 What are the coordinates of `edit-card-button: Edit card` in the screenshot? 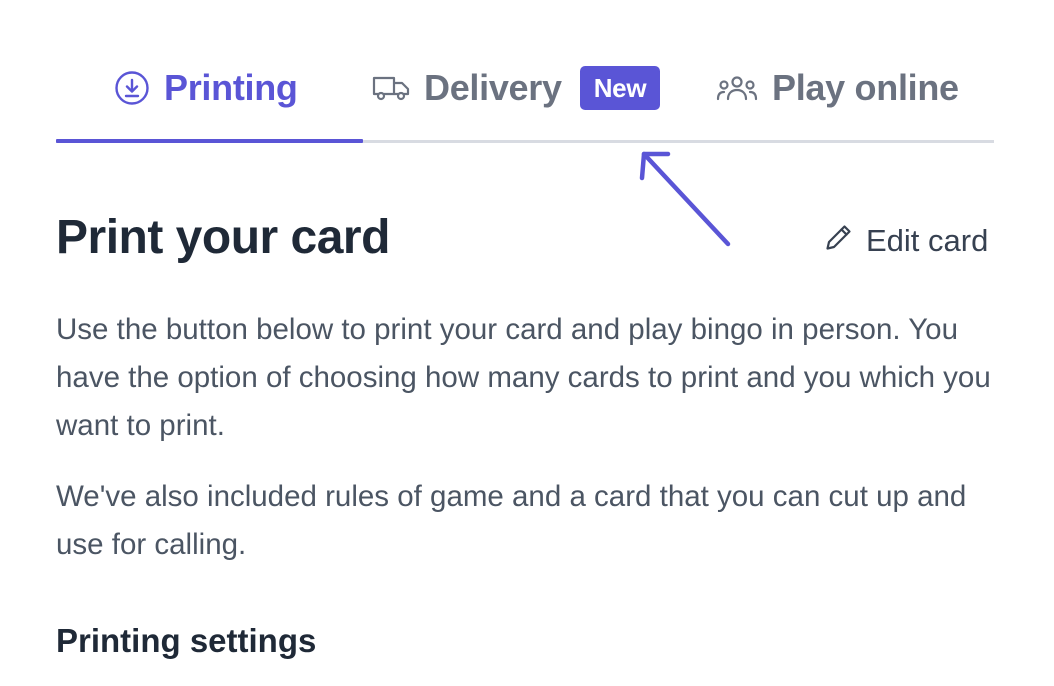 It's located at (906, 241).